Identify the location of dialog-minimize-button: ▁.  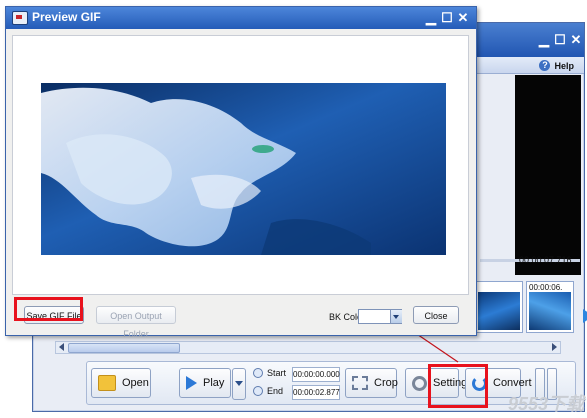
(431, 18).